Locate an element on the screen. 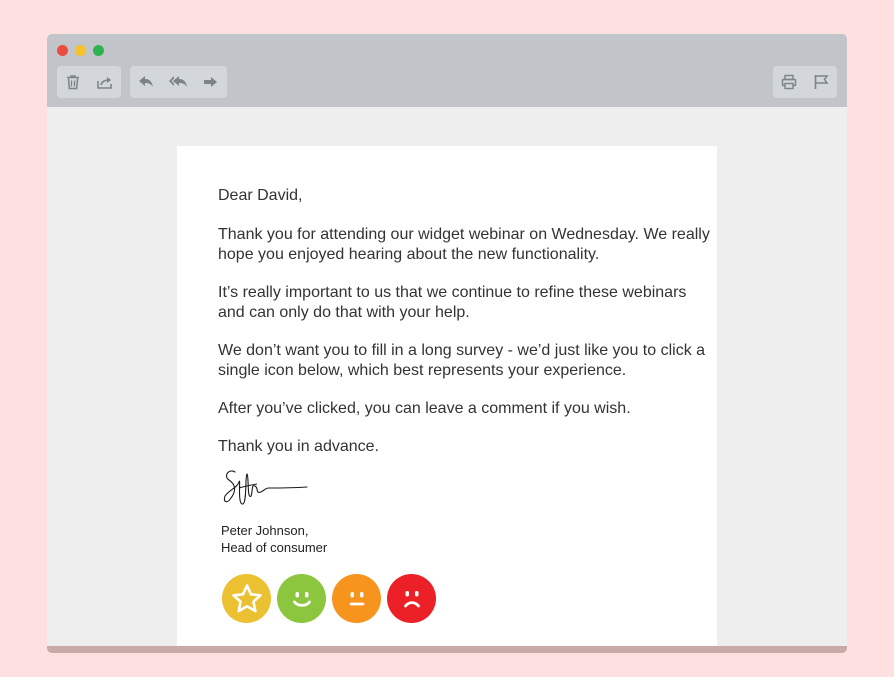  reply-icon is located at coordinates (146, 81).